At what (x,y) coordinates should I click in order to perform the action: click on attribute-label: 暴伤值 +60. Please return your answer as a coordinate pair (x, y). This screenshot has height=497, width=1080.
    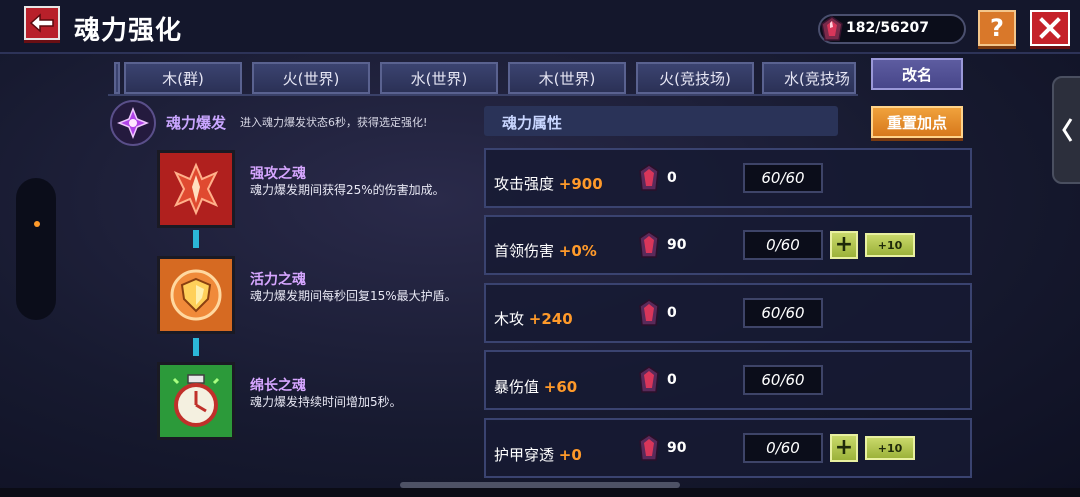
    Looking at the image, I should click on (536, 387).